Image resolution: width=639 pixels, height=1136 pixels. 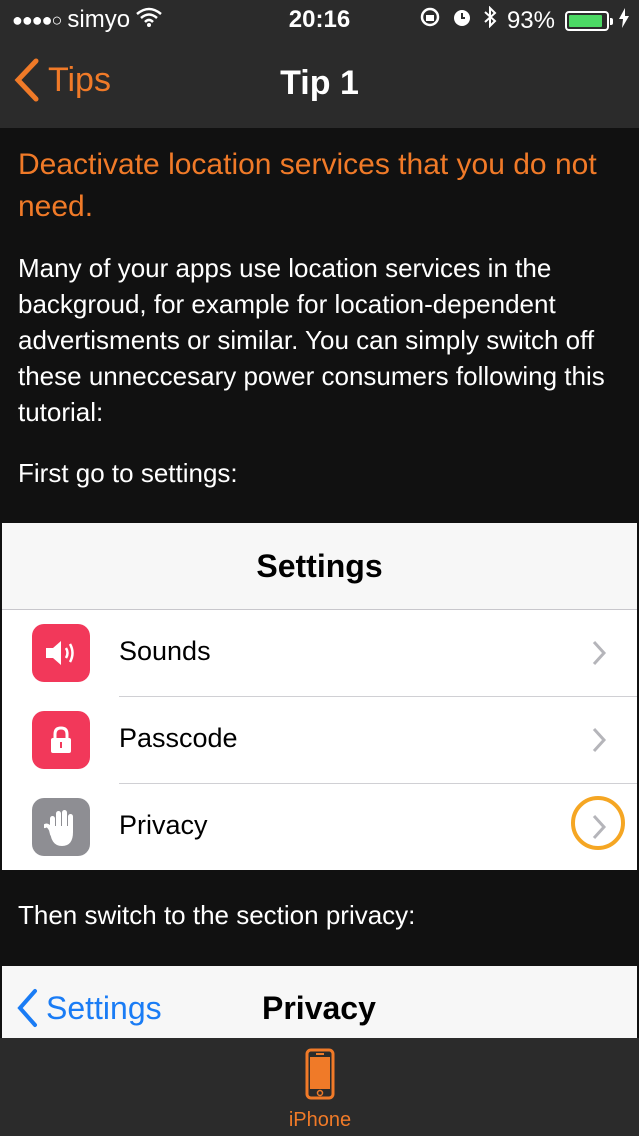 I want to click on status-right: 93%, so click(x=524, y=20).